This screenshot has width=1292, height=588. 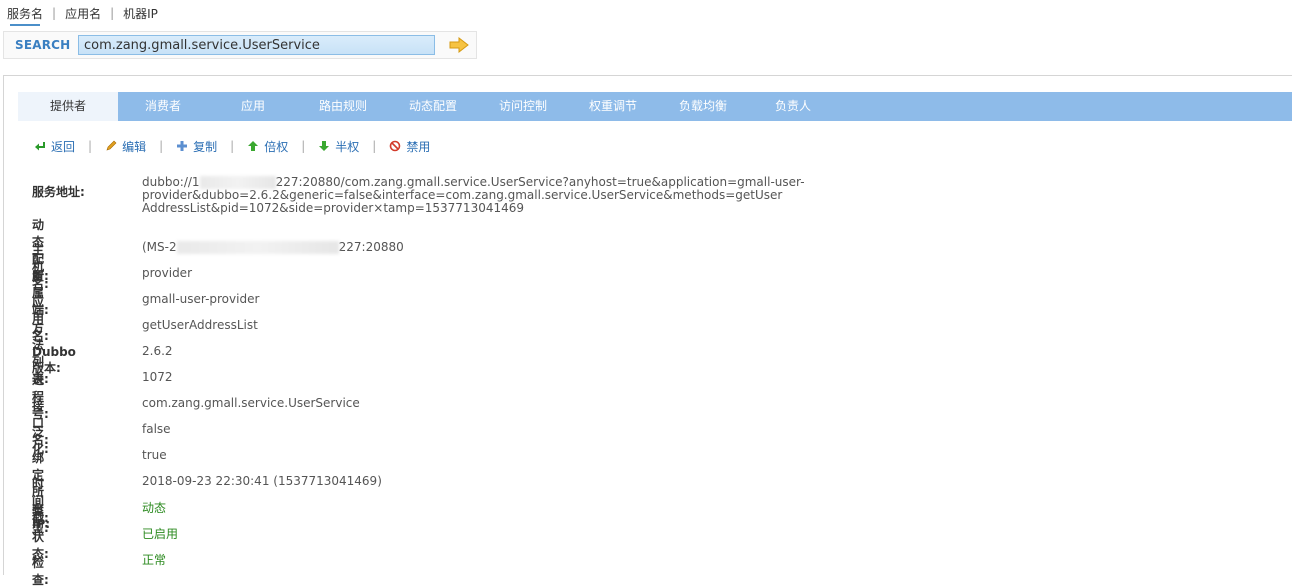 What do you see at coordinates (433, 106) in the screenshot?
I see `tab-dynamic-config: 动态配置` at bounding box center [433, 106].